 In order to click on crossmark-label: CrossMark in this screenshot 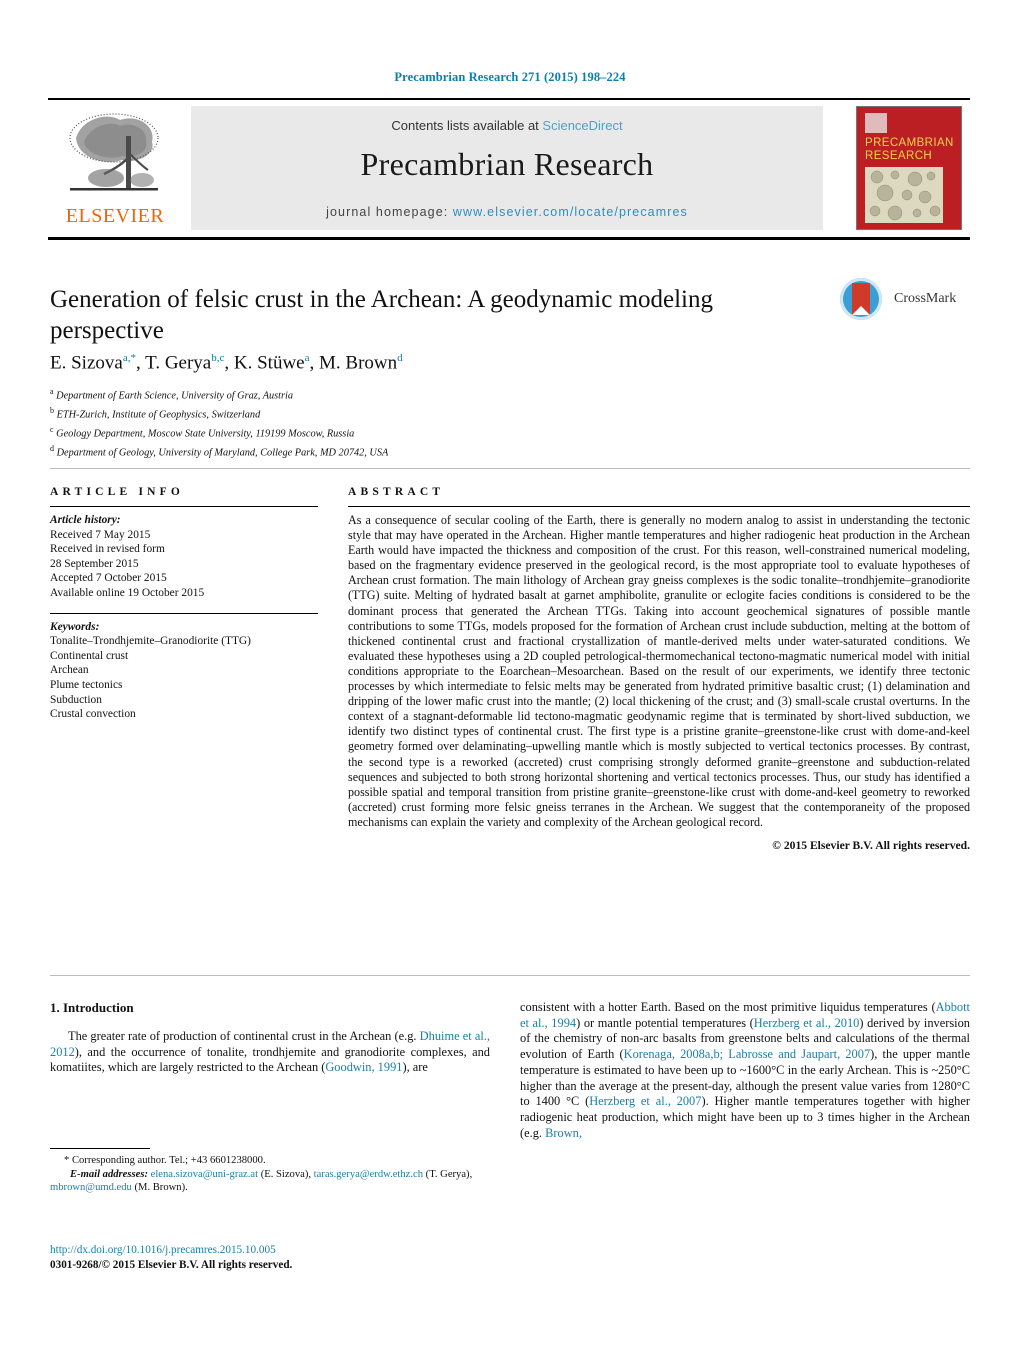, I will do `click(925, 298)`.